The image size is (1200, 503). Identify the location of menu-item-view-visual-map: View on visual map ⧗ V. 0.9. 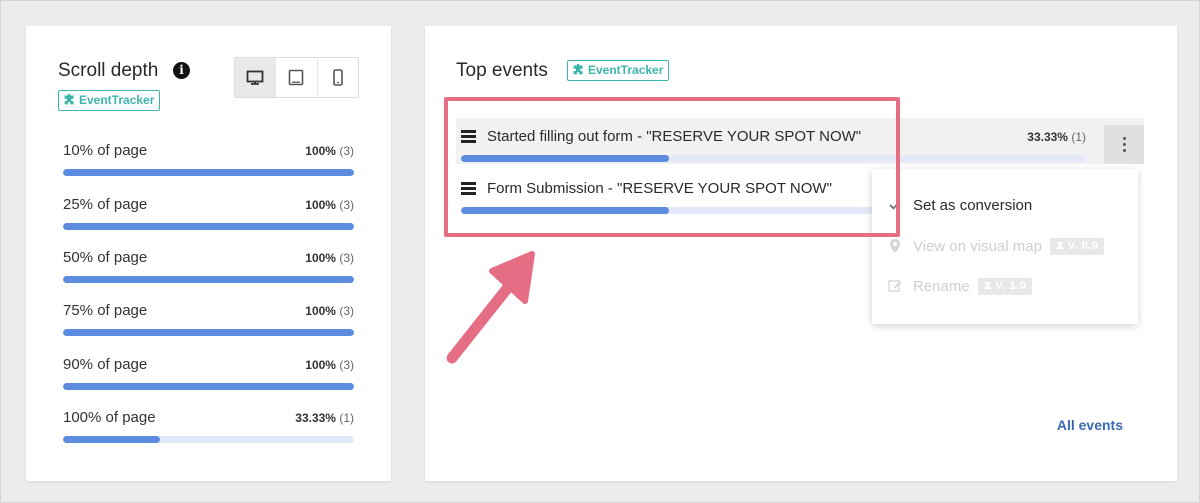
(996, 246).